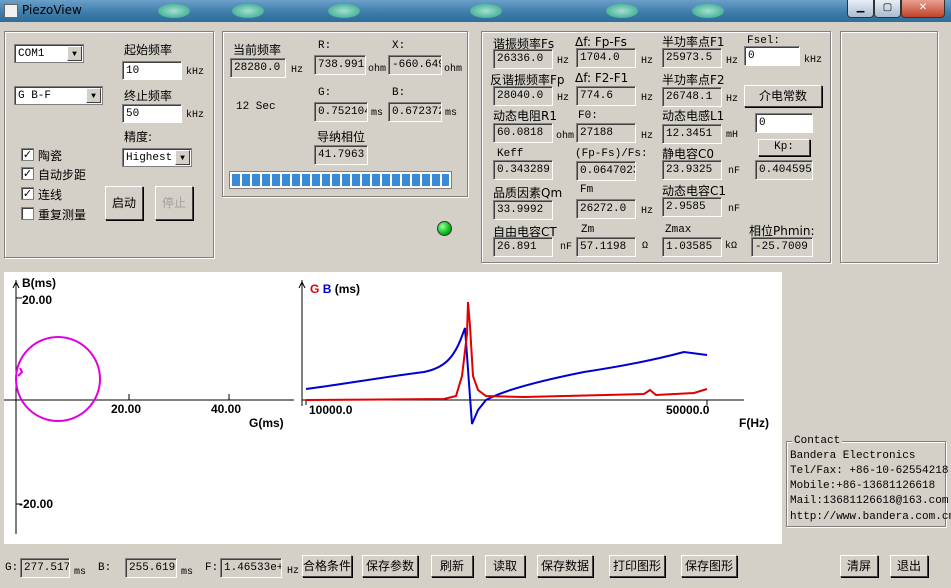 The width and height of the screenshot is (951, 588). Describe the element at coordinates (39, 283) in the screenshot. I see `left-y-label: B(ms)` at that location.